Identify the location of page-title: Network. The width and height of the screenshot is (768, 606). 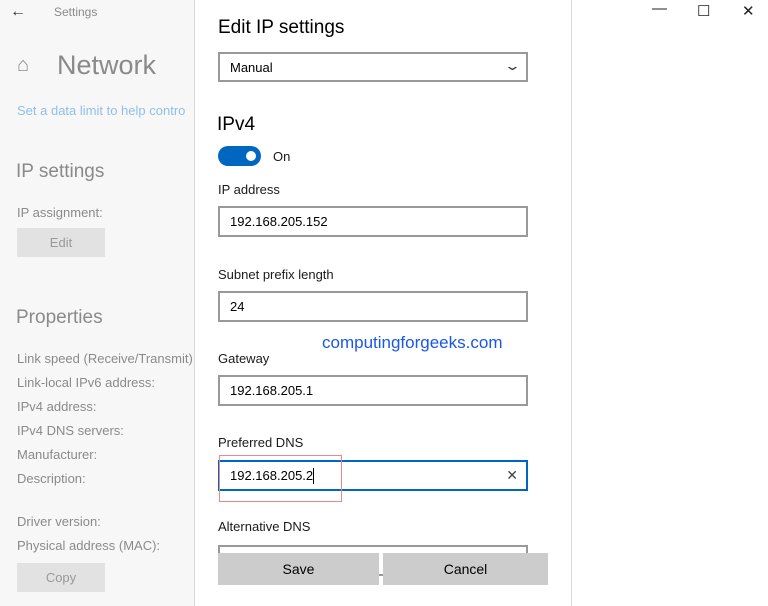
(107, 65).